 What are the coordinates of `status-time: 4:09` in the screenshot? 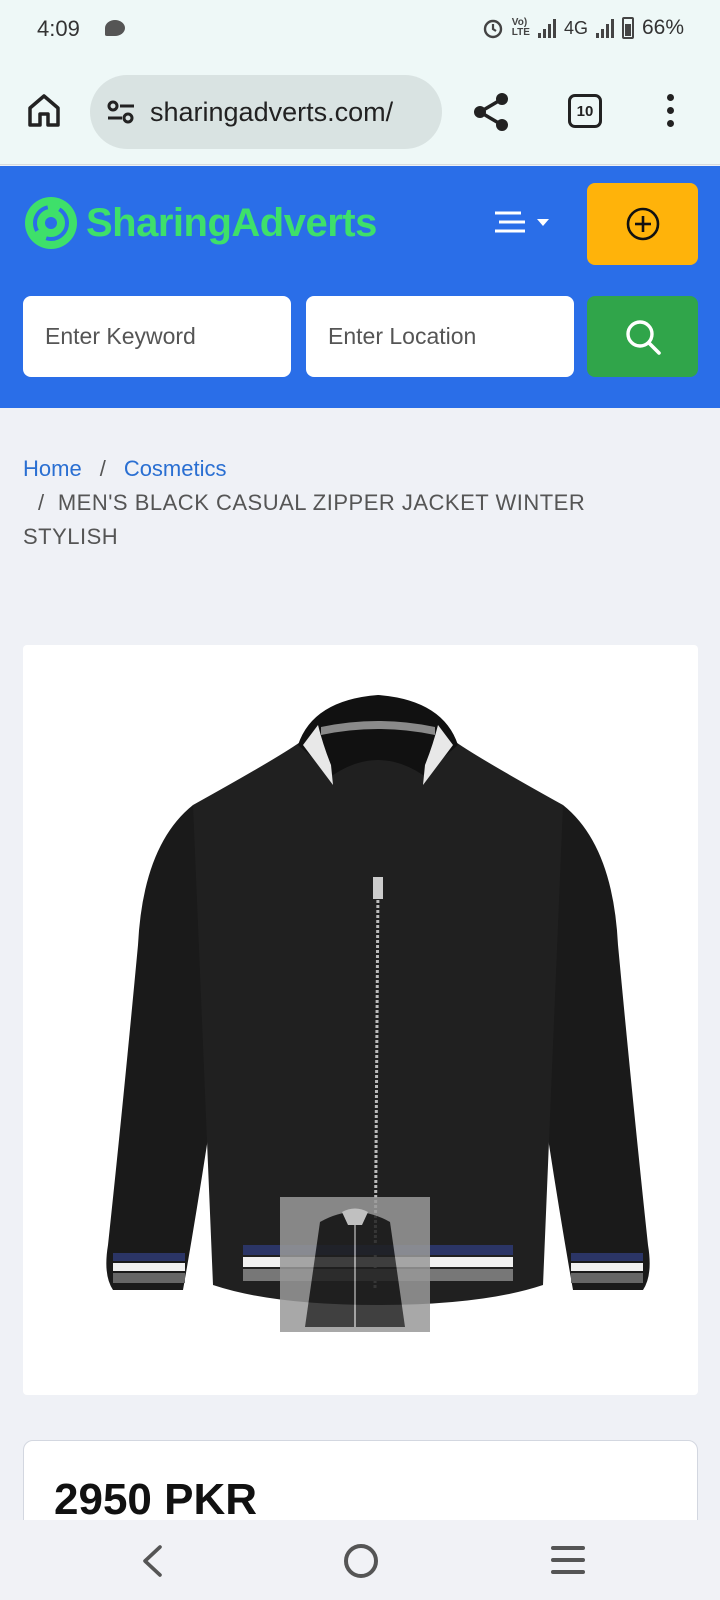 It's located at (58, 28).